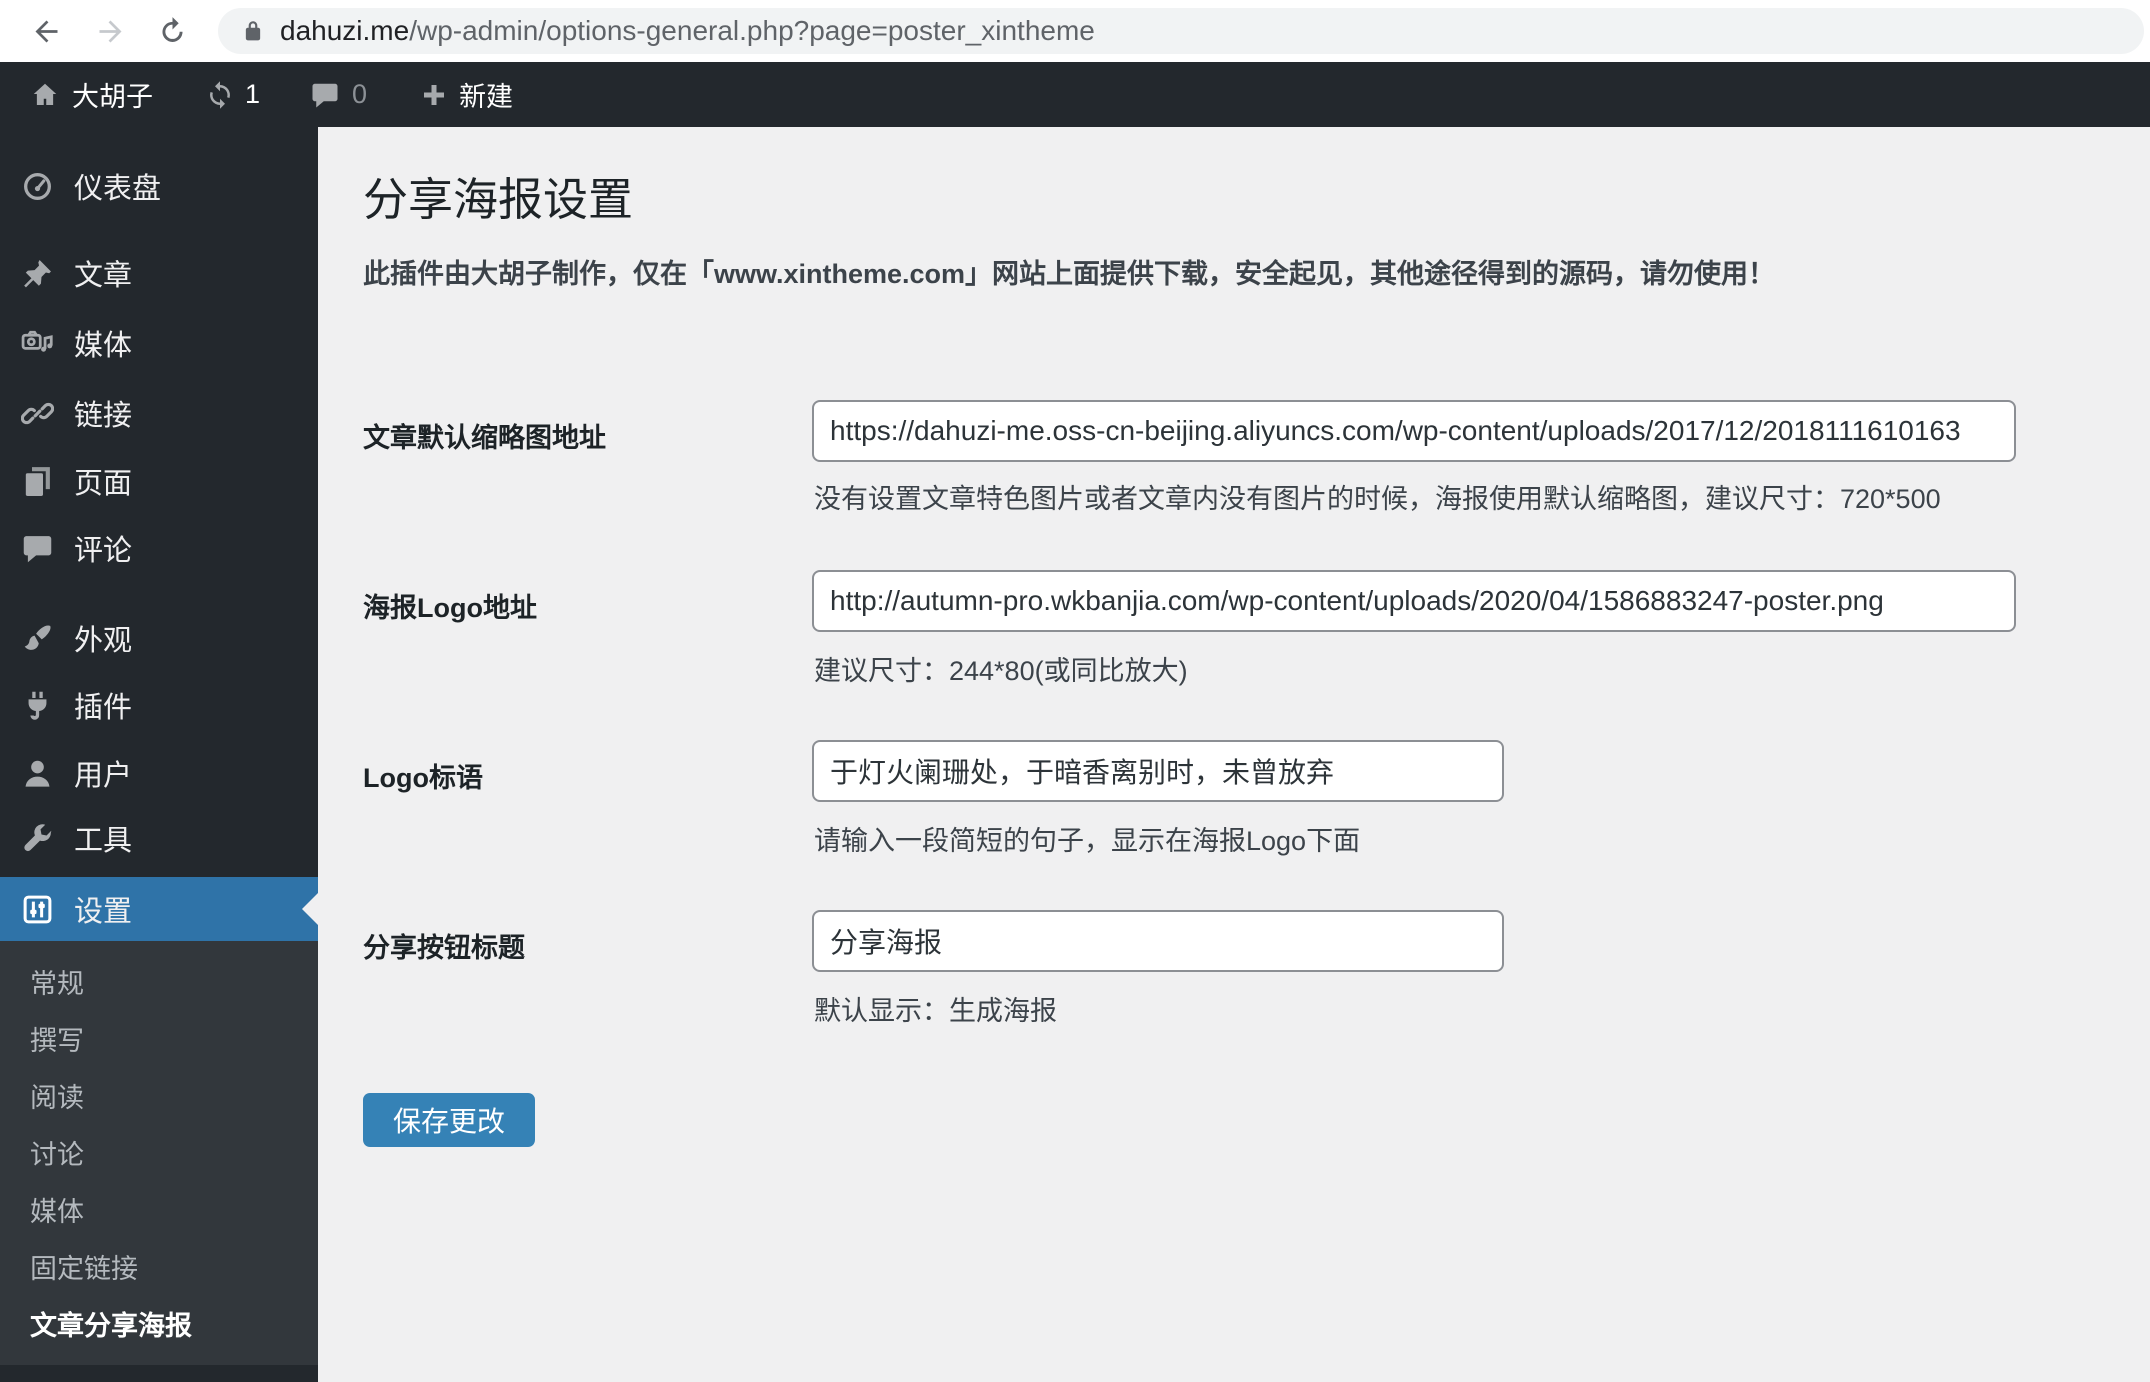  What do you see at coordinates (159, 273) in the screenshot?
I see `sidebar-item-posts: 文章` at bounding box center [159, 273].